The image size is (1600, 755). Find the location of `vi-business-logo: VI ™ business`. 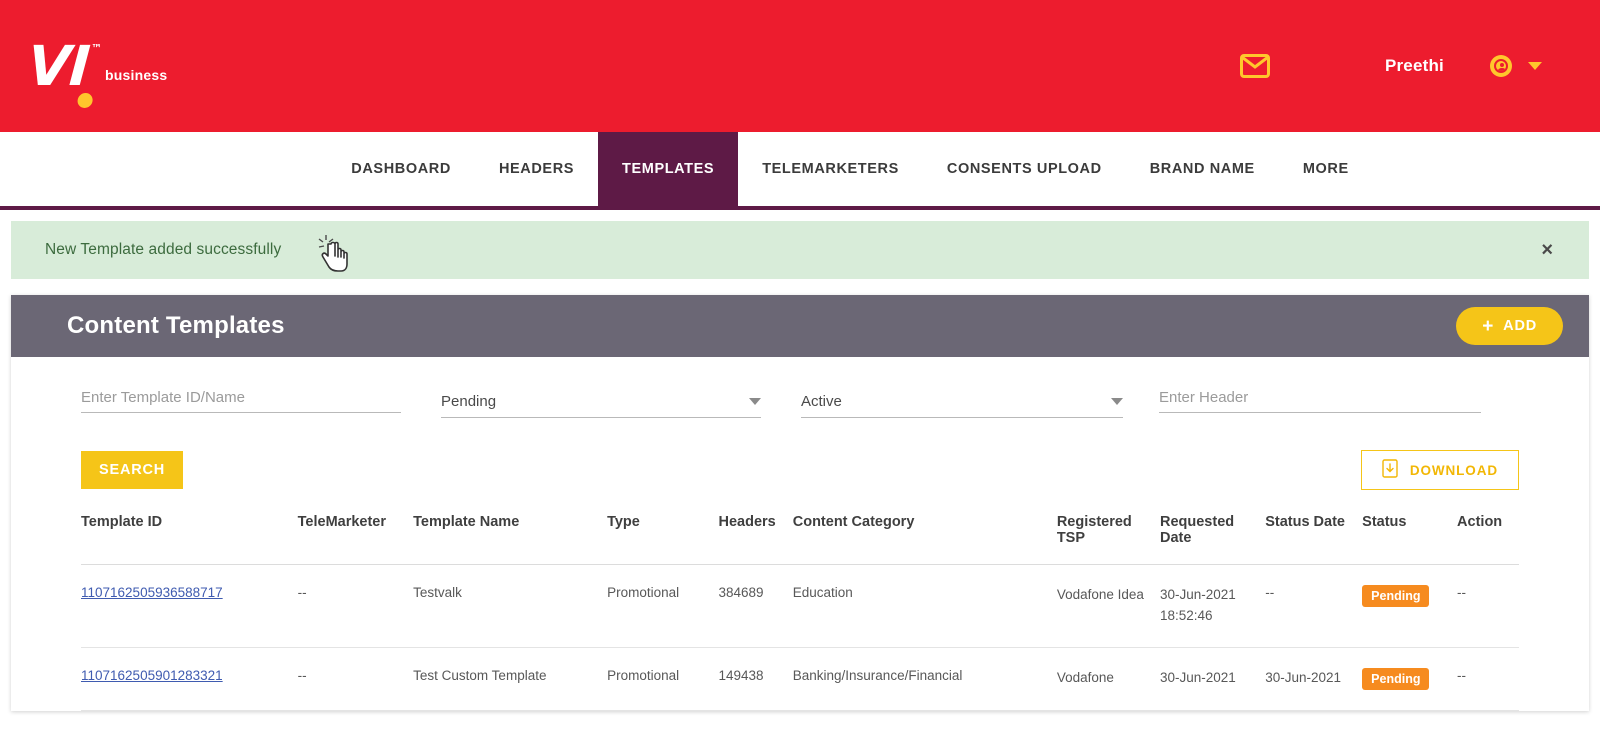

vi-business-logo: VI ™ business is located at coordinates (97, 71).